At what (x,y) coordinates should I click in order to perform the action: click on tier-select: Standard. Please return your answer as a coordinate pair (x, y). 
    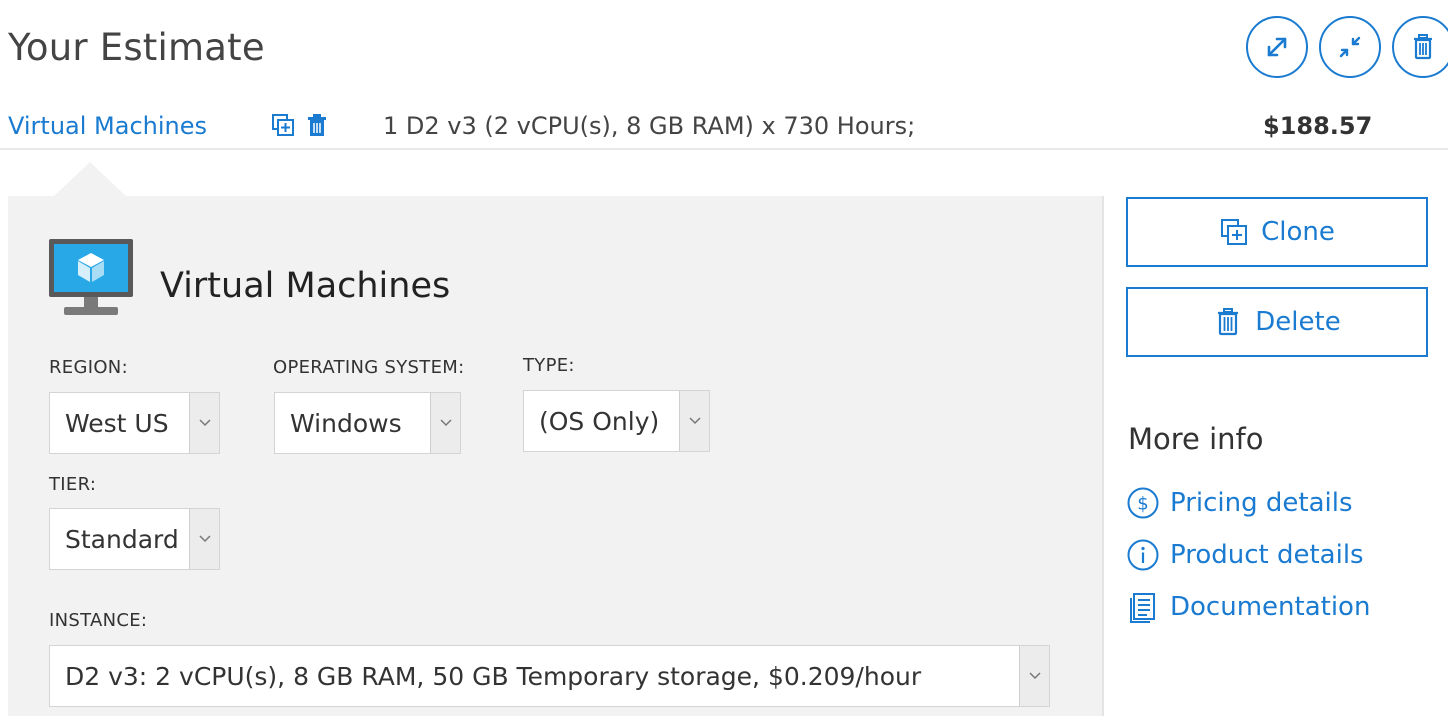
    Looking at the image, I should click on (134, 539).